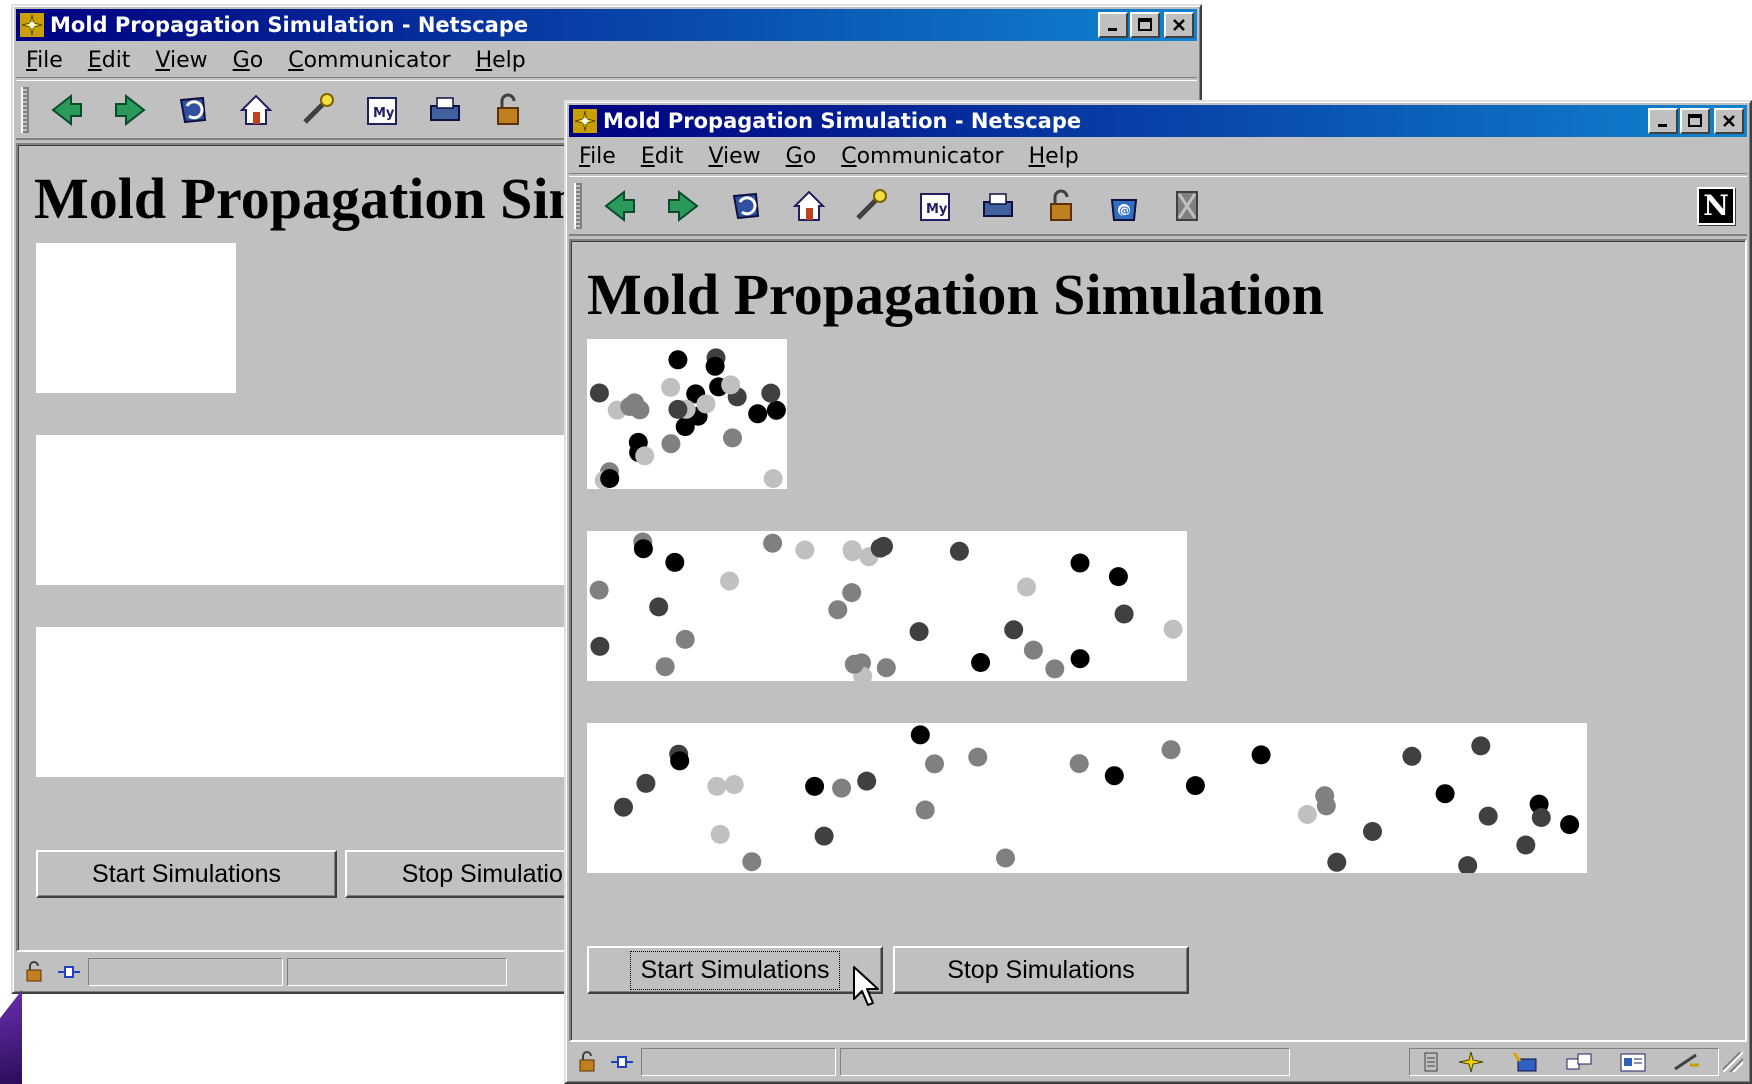 This screenshot has height=1084, width=1752. Describe the element at coordinates (1087, 798) in the screenshot. I see `simulation-canvas-large` at that location.